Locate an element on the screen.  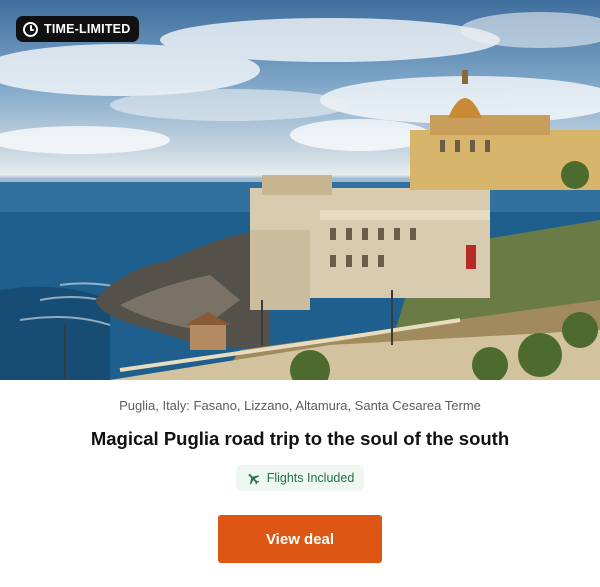
time-limited-badge: TIME-LIMITED is located at coordinates (78, 29).